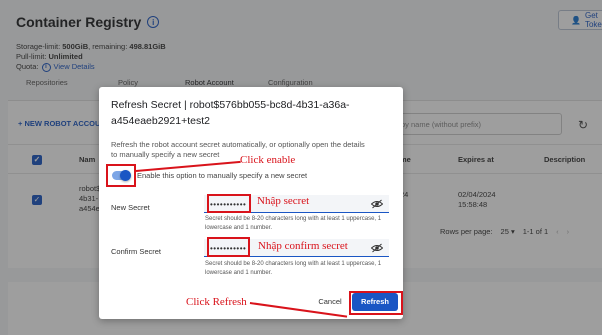 The height and width of the screenshot is (335, 602). What do you see at coordinates (130, 207) in the screenshot?
I see `new-secret-label: New Secret` at bounding box center [130, 207].